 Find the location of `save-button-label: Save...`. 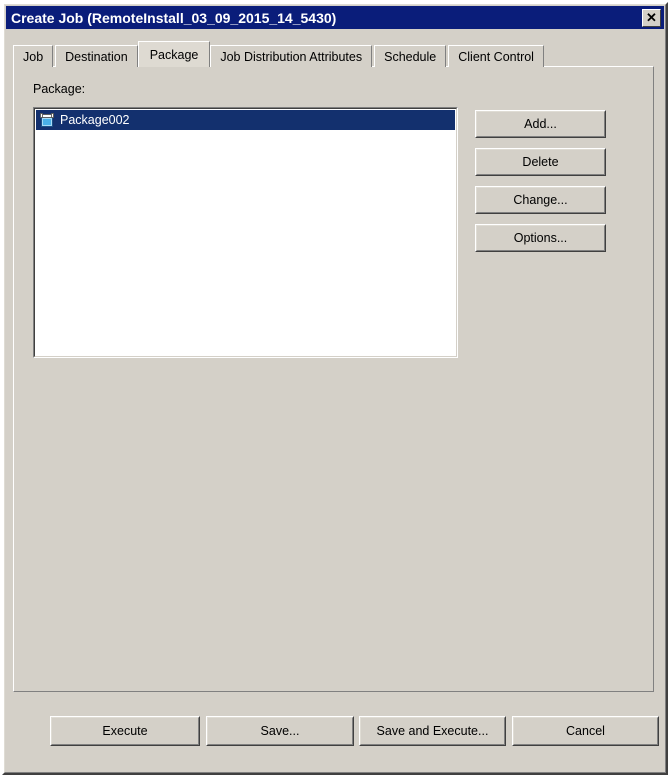

save-button-label: Save... is located at coordinates (280, 731).